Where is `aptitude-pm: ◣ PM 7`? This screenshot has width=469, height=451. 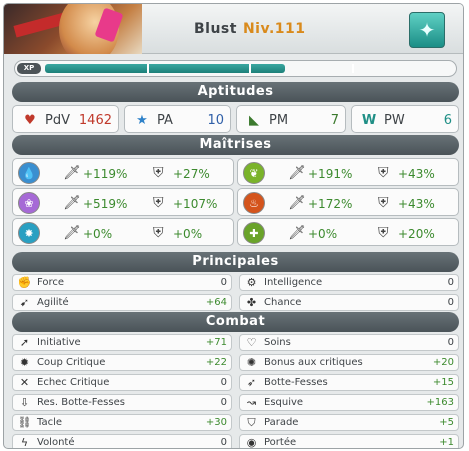
aptitude-pm: ◣ PM 7 is located at coordinates (291, 119).